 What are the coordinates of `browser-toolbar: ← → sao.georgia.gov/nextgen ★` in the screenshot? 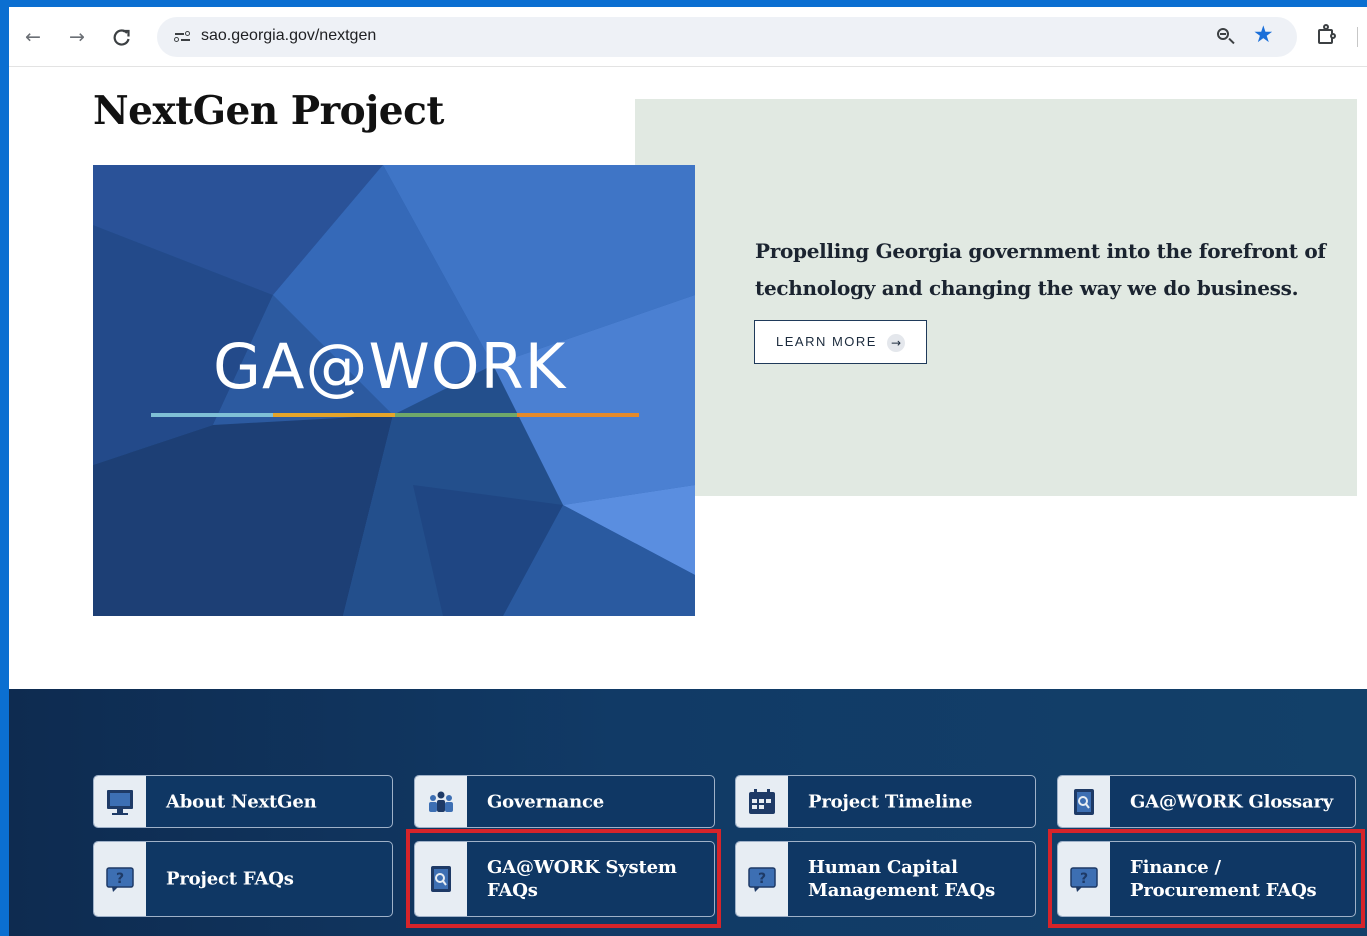 It's located at (688, 37).